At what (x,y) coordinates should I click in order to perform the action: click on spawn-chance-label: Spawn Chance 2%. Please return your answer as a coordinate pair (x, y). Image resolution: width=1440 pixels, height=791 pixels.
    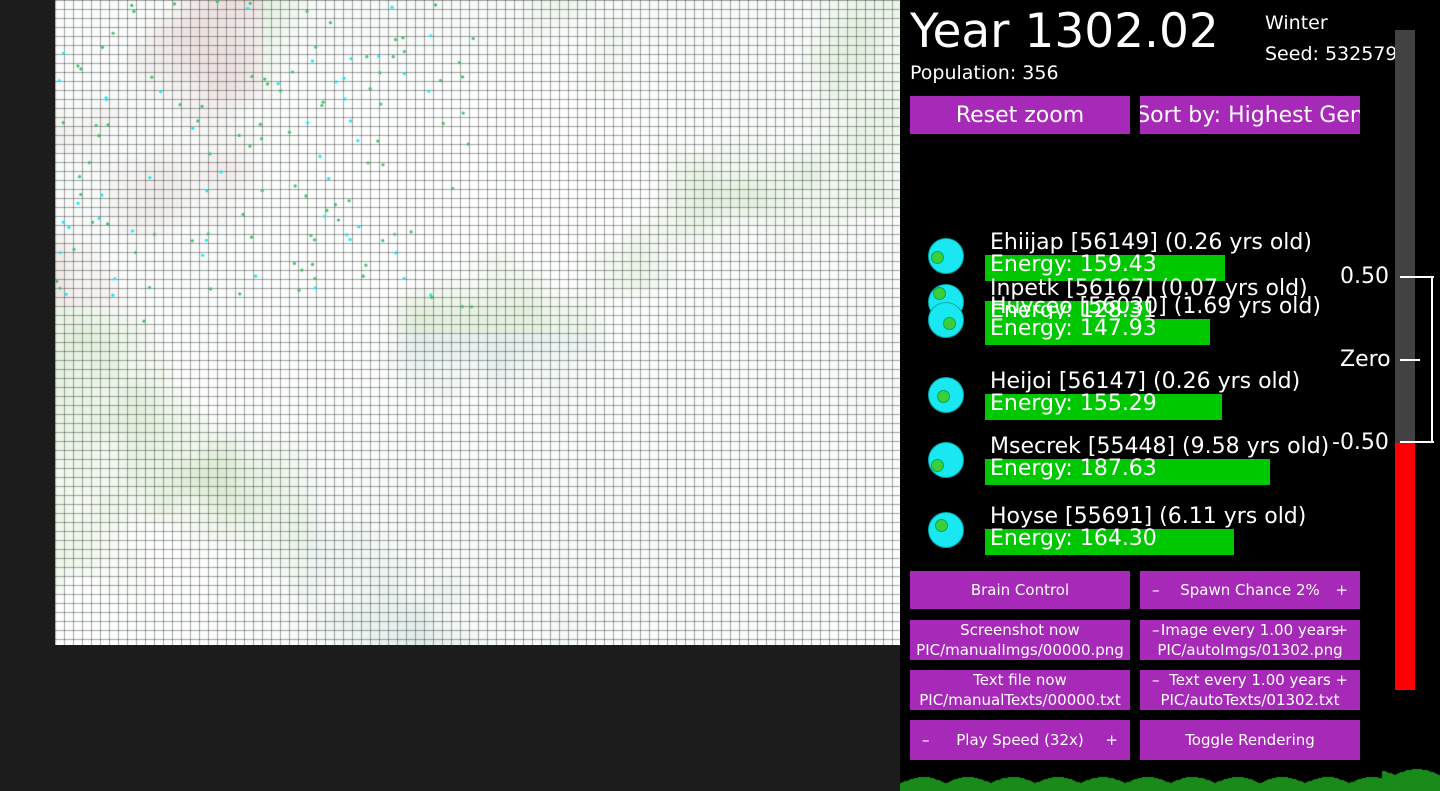
    Looking at the image, I should click on (1250, 590).